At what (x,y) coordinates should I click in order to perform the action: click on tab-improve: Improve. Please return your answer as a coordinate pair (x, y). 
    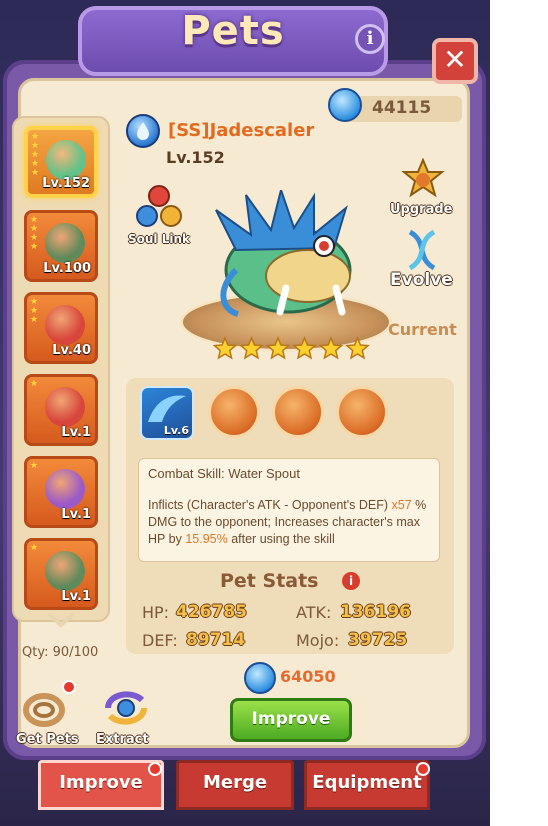
    Looking at the image, I should click on (101, 785).